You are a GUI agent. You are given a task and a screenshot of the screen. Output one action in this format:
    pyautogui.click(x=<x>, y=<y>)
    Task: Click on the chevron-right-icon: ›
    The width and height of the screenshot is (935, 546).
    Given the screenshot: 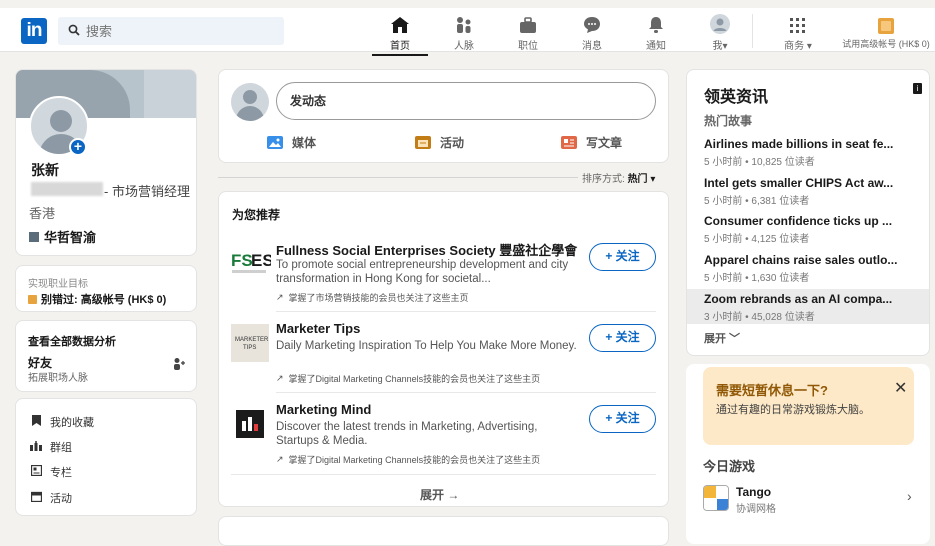 What is the action you would take?
    pyautogui.click(x=909, y=496)
    